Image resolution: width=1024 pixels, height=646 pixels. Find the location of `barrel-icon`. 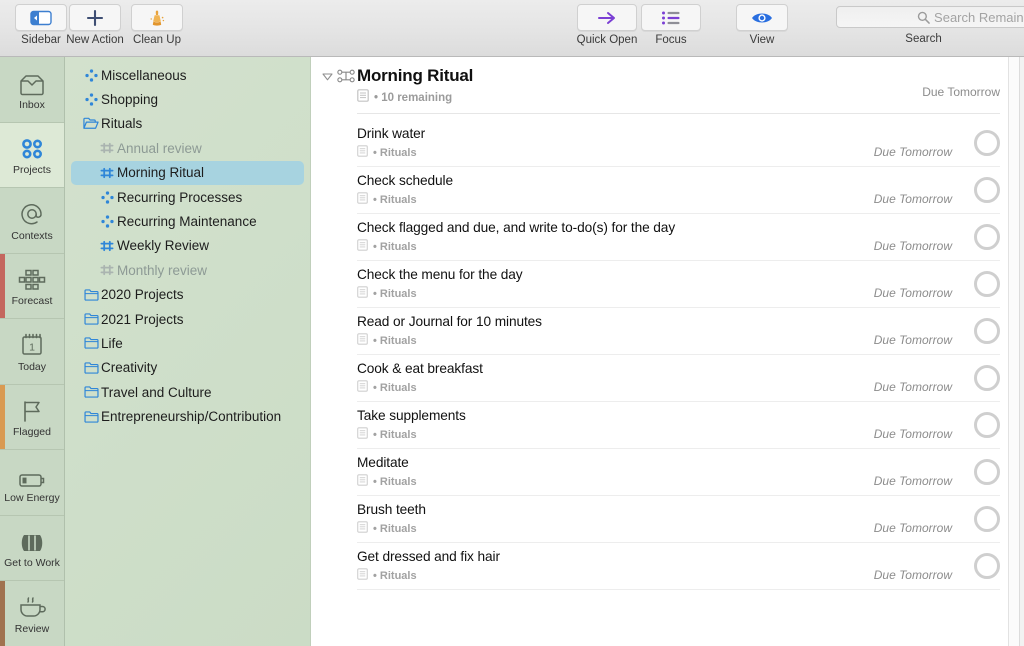

barrel-icon is located at coordinates (32, 540).